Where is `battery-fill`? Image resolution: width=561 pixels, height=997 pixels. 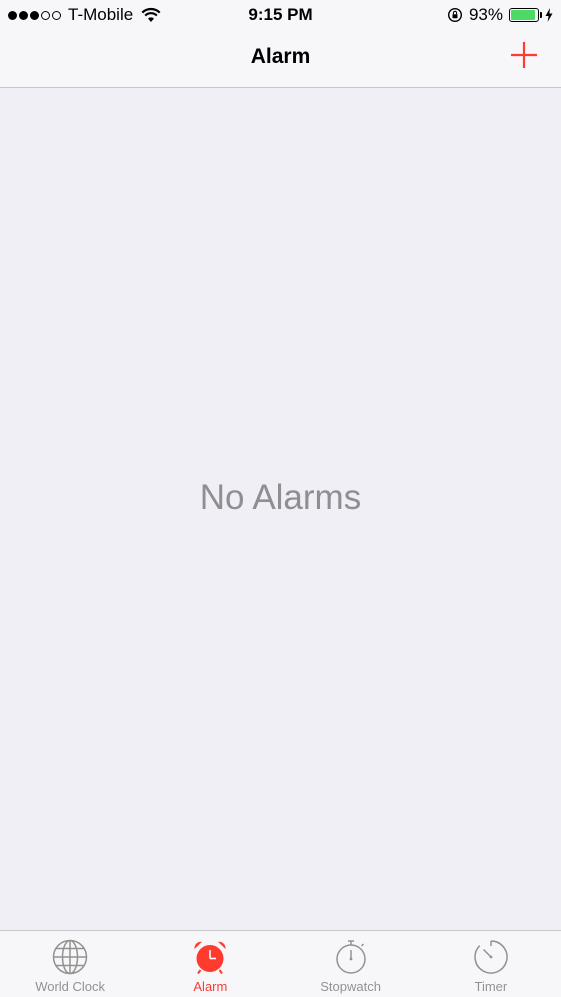 battery-fill is located at coordinates (523, 15).